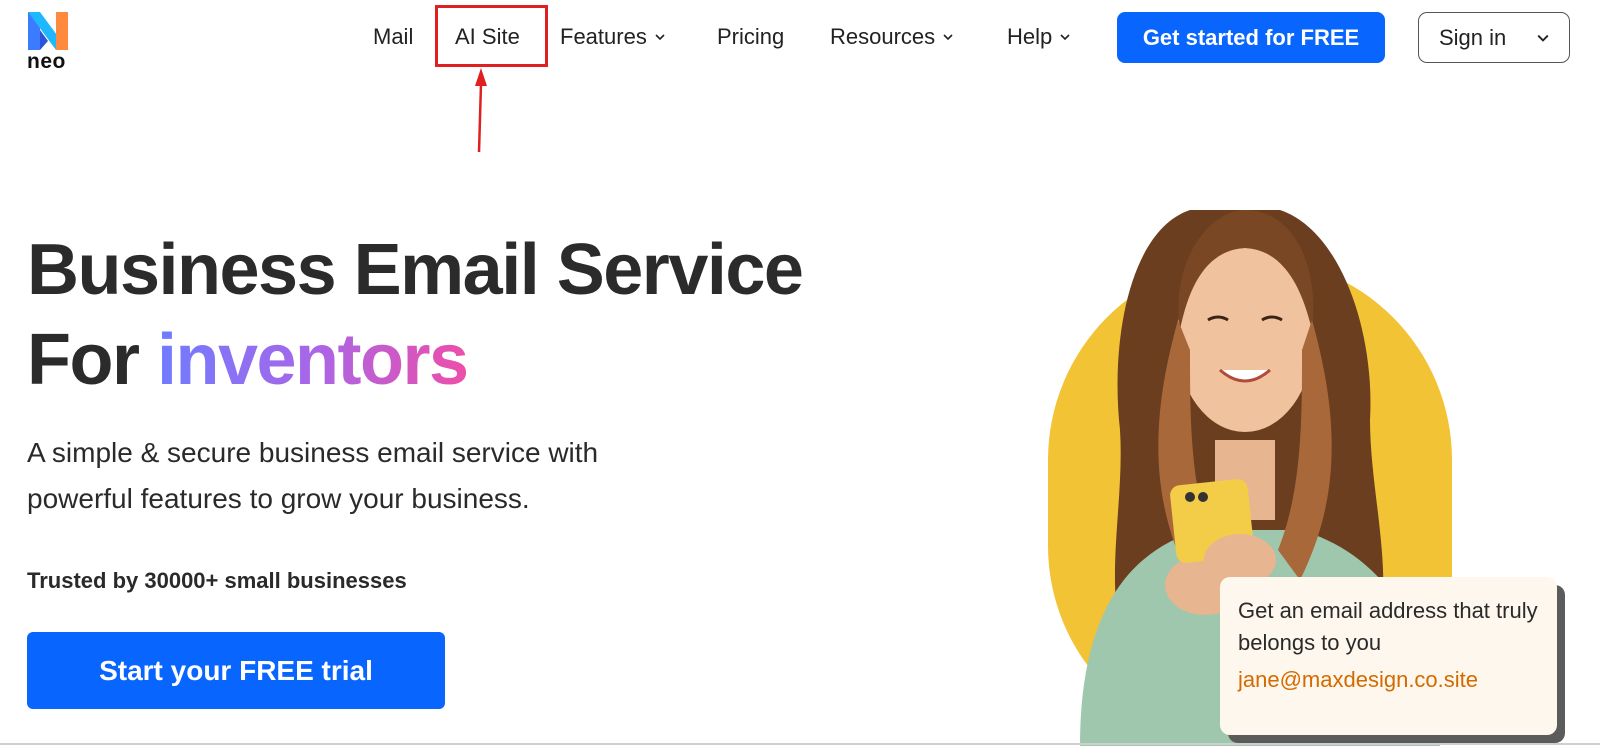  Describe the element at coordinates (415, 270) in the screenshot. I see `hero-title: Business Email Service` at that location.